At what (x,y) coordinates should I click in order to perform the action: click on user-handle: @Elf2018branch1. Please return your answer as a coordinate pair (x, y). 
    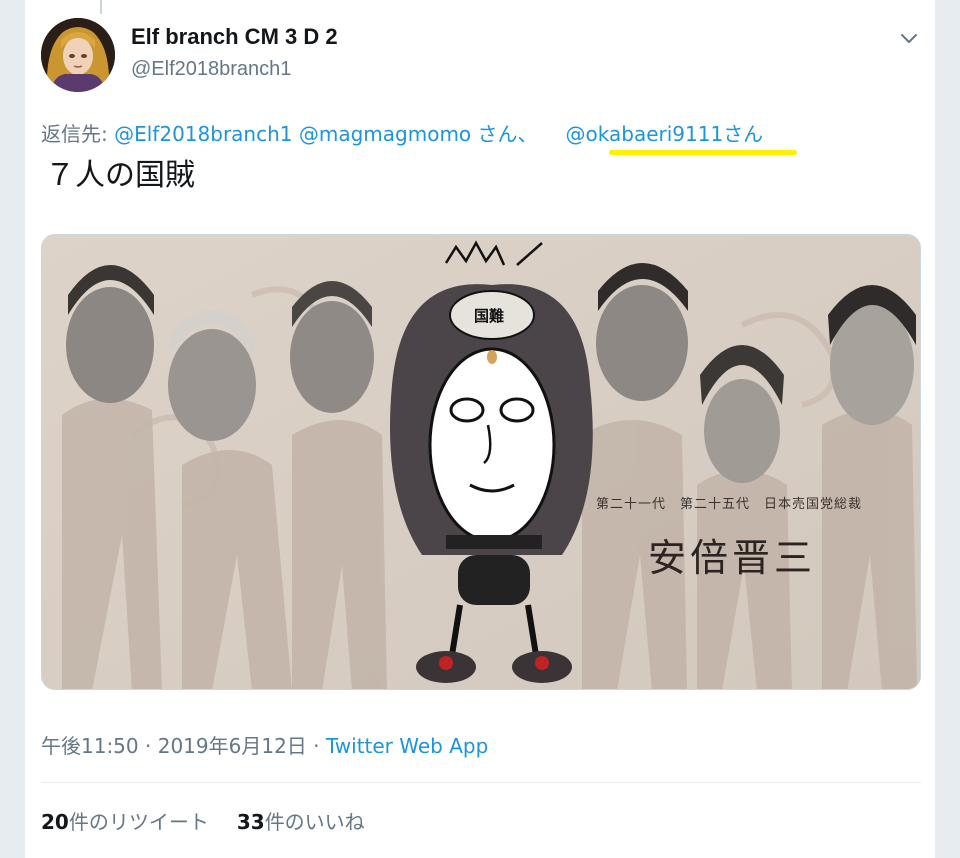
    Looking at the image, I should click on (211, 69).